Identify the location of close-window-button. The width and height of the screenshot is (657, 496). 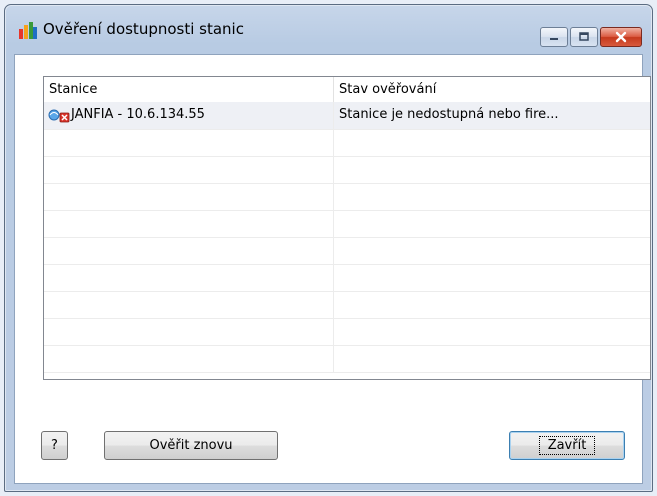
(621, 37).